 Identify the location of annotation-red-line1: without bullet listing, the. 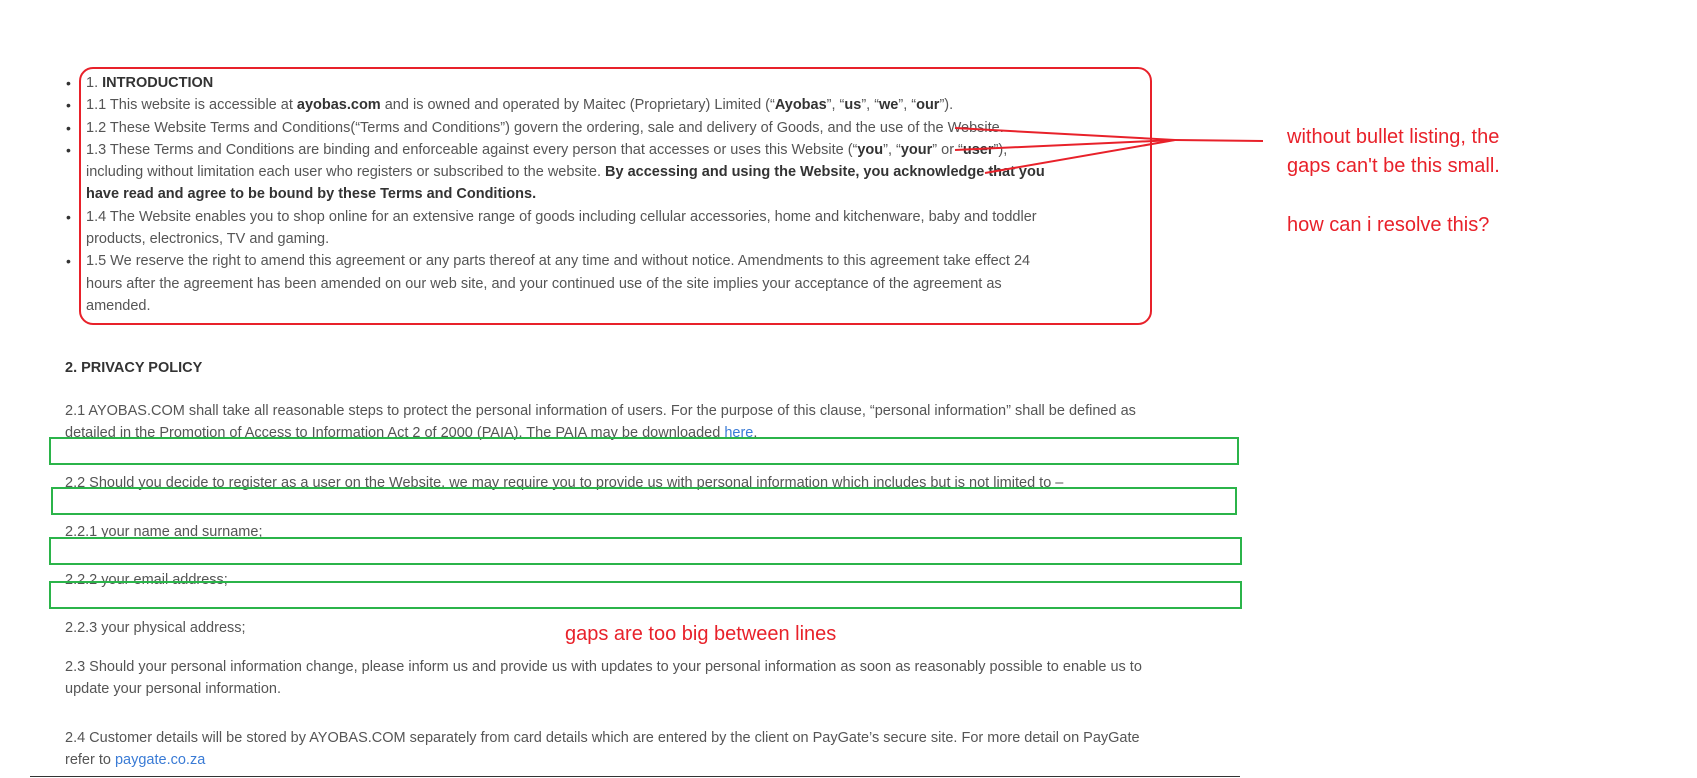
(1393, 137).